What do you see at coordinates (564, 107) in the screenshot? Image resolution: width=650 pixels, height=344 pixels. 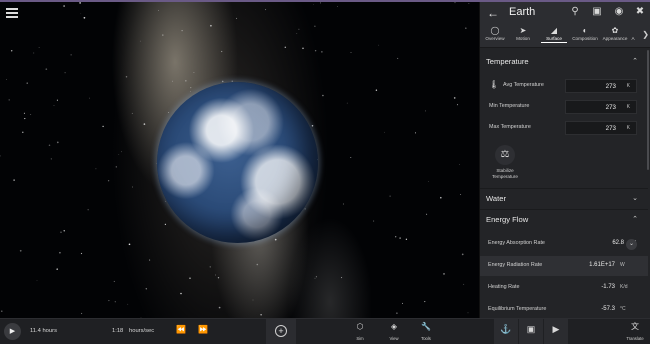 I see `min-temperature-row: Min Temperature 273 K` at bounding box center [564, 107].